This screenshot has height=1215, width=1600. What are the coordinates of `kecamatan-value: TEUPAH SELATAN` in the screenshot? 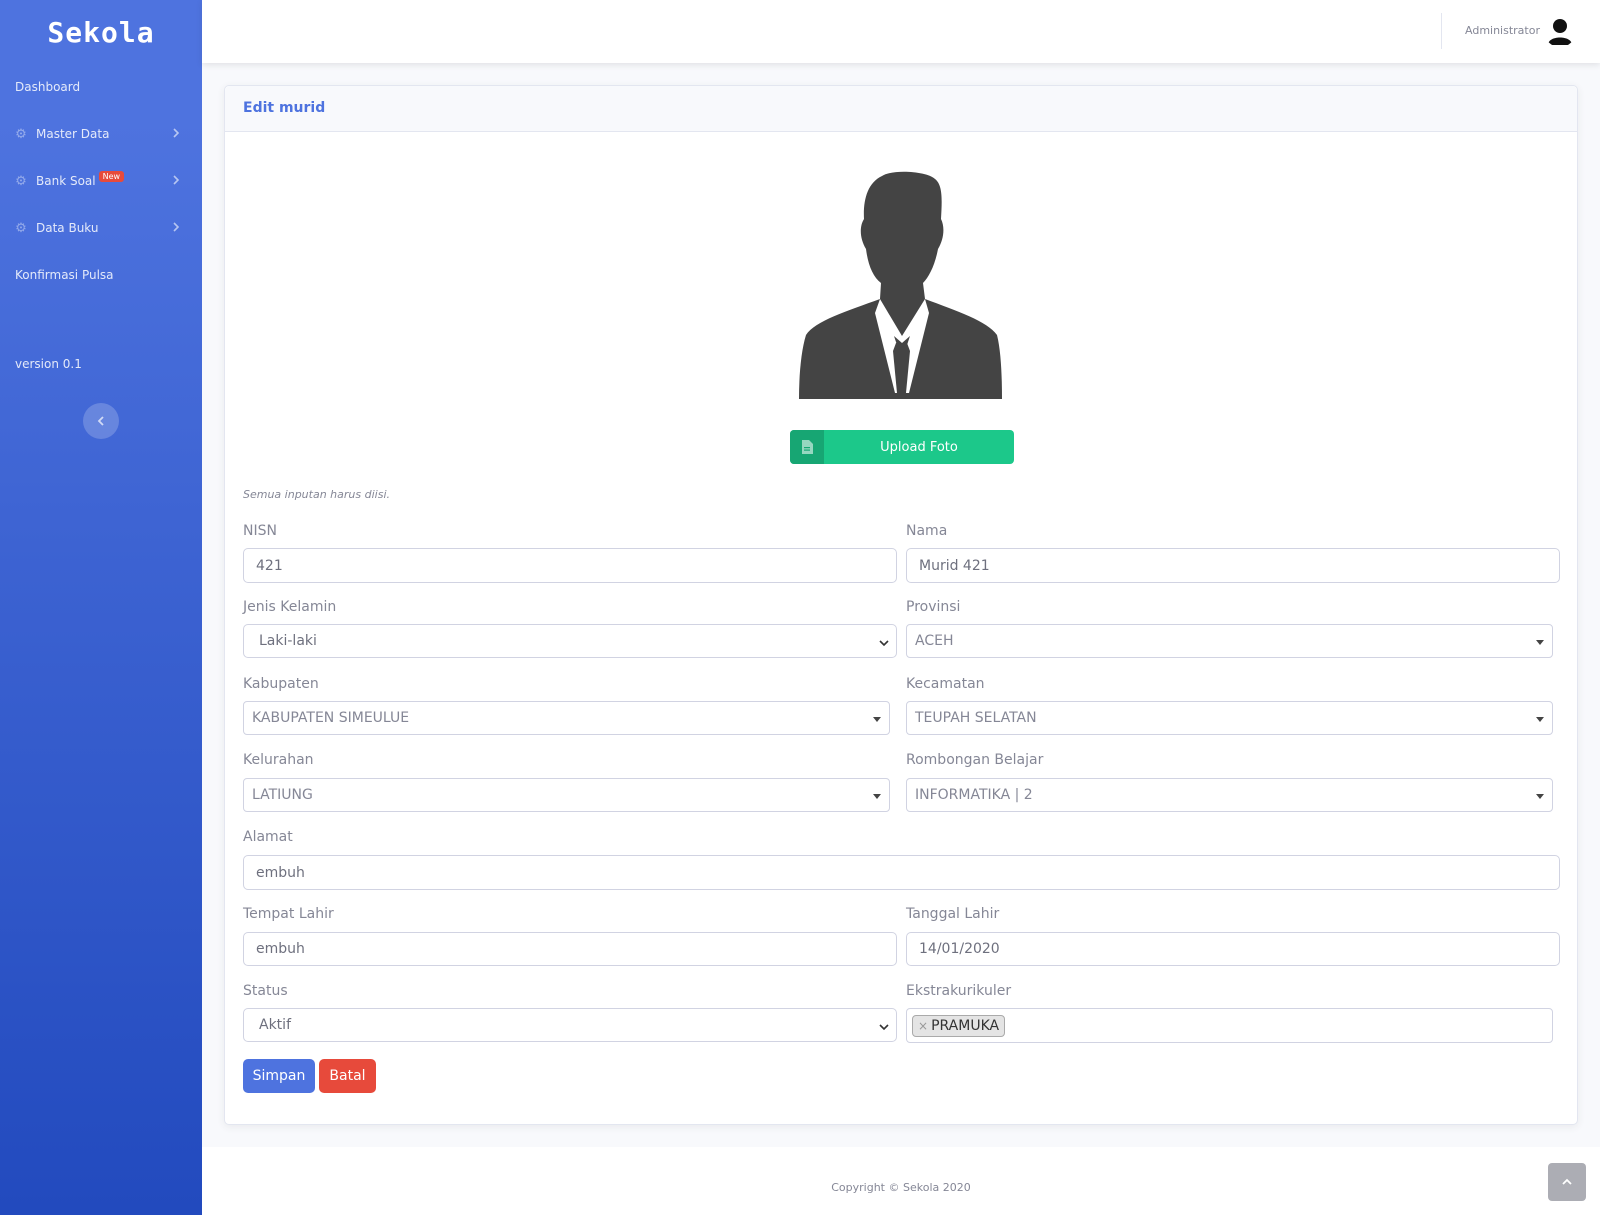 It's located at (976, 718).